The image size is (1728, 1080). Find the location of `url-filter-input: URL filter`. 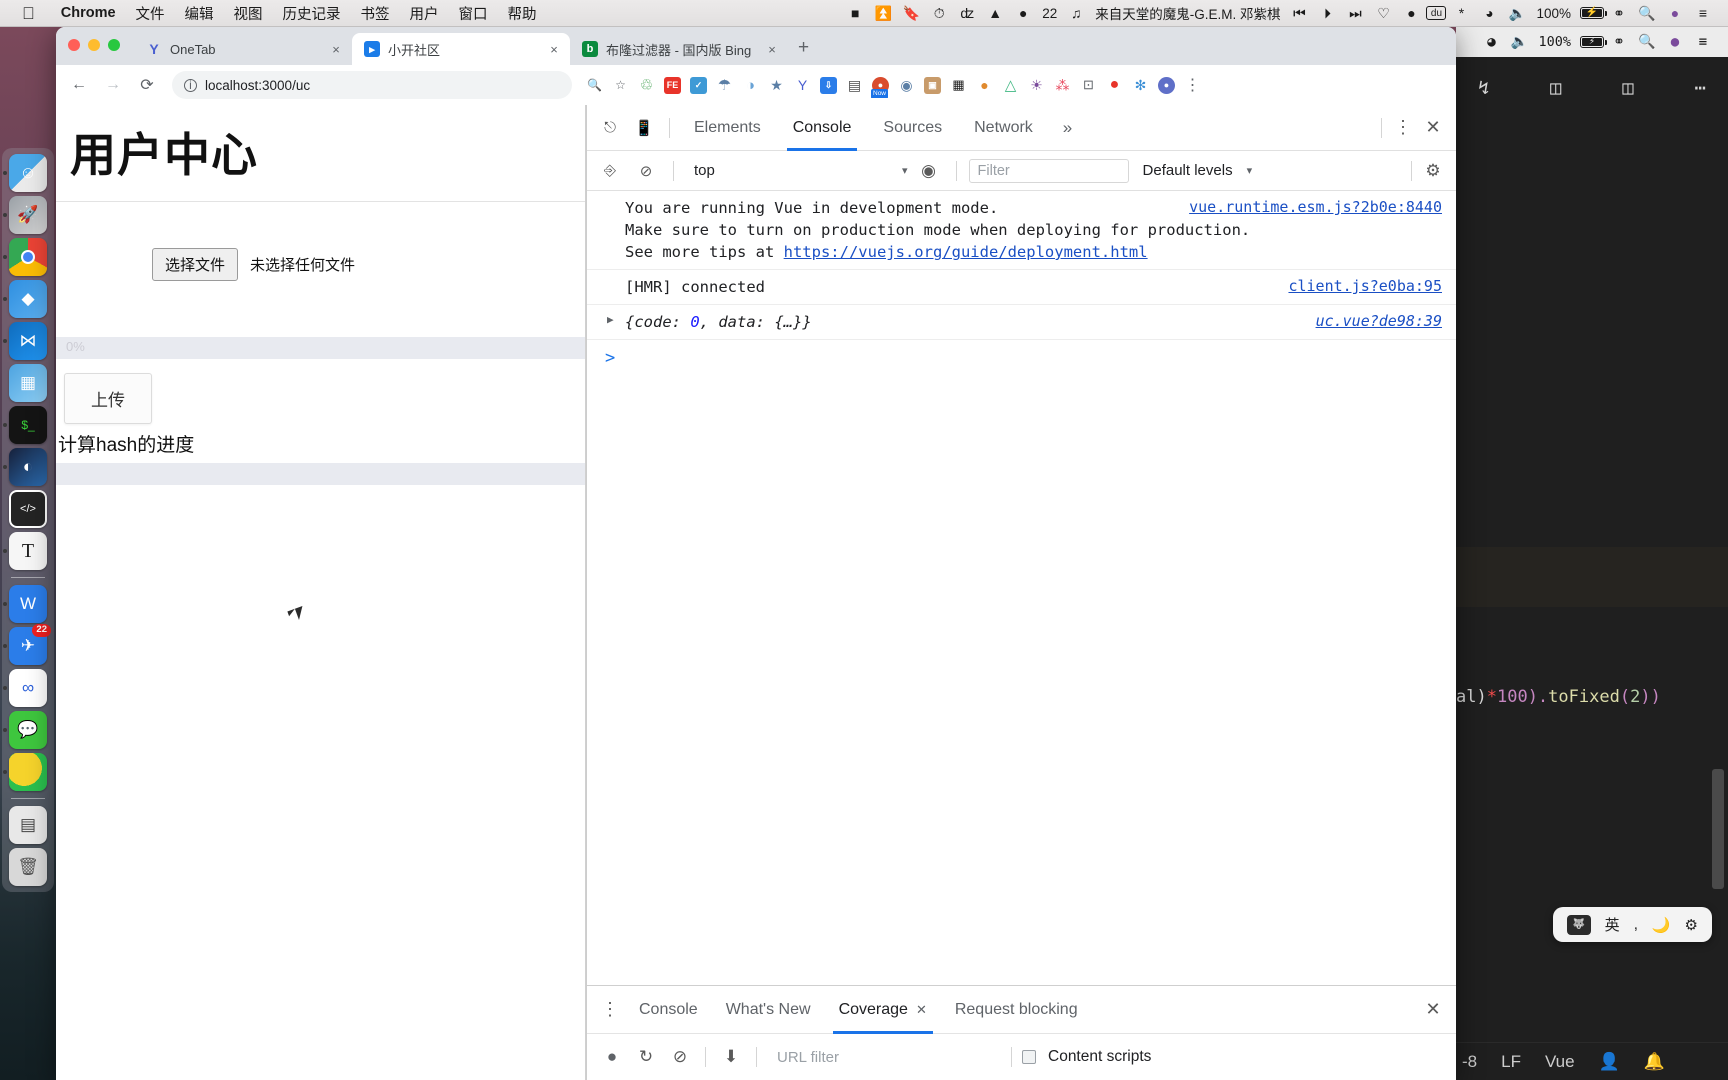

url-filter-input: URL filter is located at coordinates (842, 1057).